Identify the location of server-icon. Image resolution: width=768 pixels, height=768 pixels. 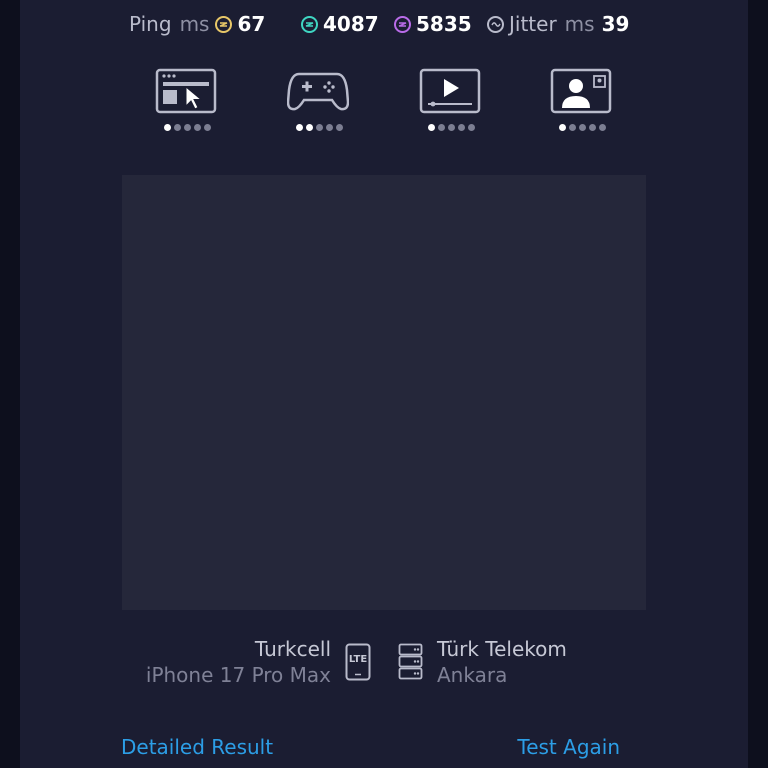
(411, 664).